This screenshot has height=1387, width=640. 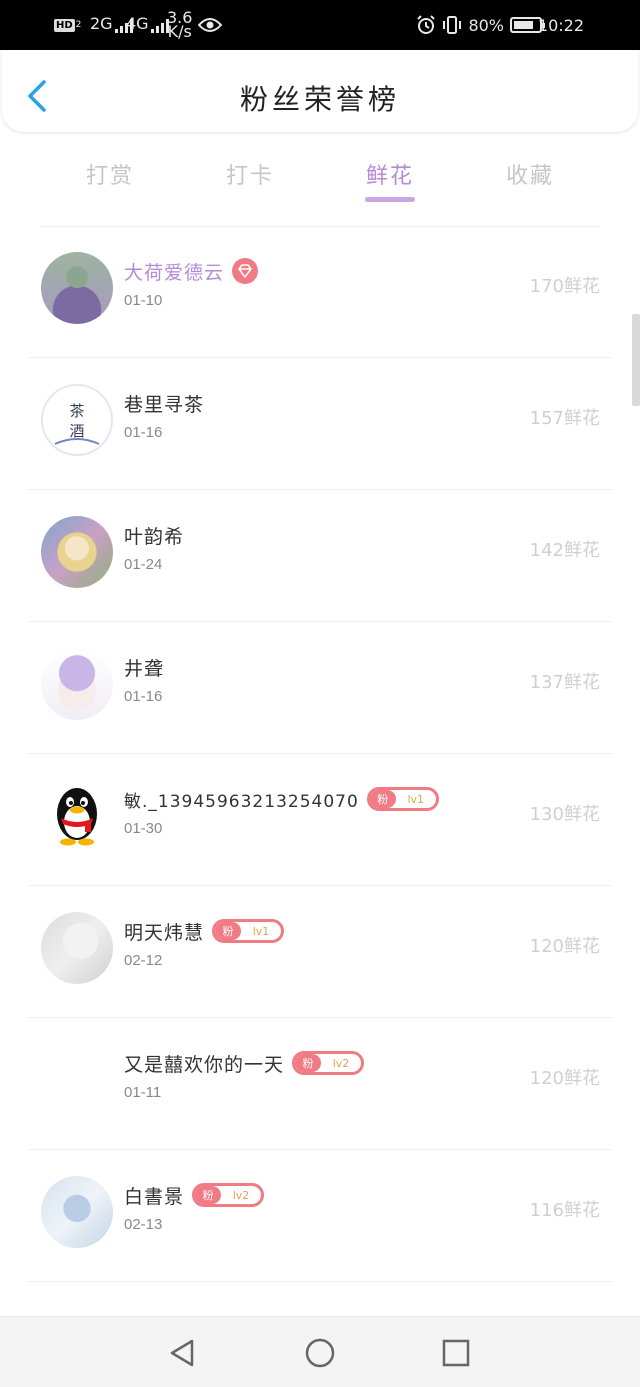 I want to click on hd-label: HD, so click(x=64, y=25).